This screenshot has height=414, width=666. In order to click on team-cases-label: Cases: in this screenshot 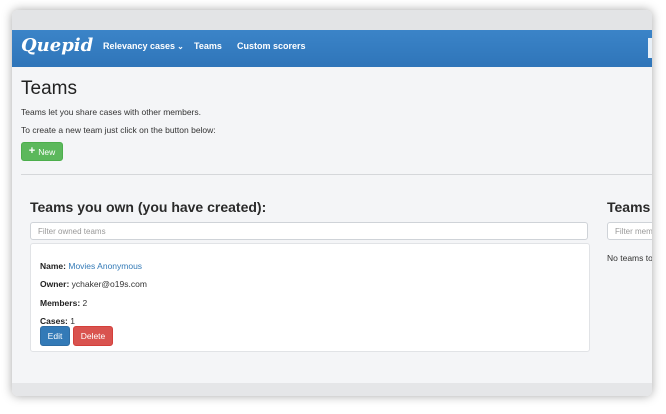, I will do `click(54, 321)`.